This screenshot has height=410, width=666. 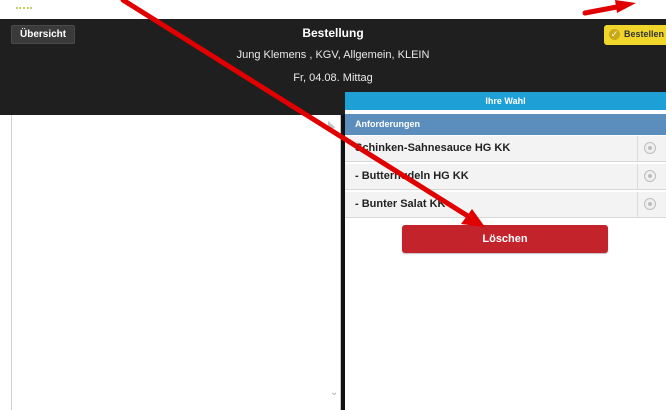 What do you see at coordinates (614, 34) in the screenshot?
I see `check-circle-icon: ✓` at bounding box center [614, 34].